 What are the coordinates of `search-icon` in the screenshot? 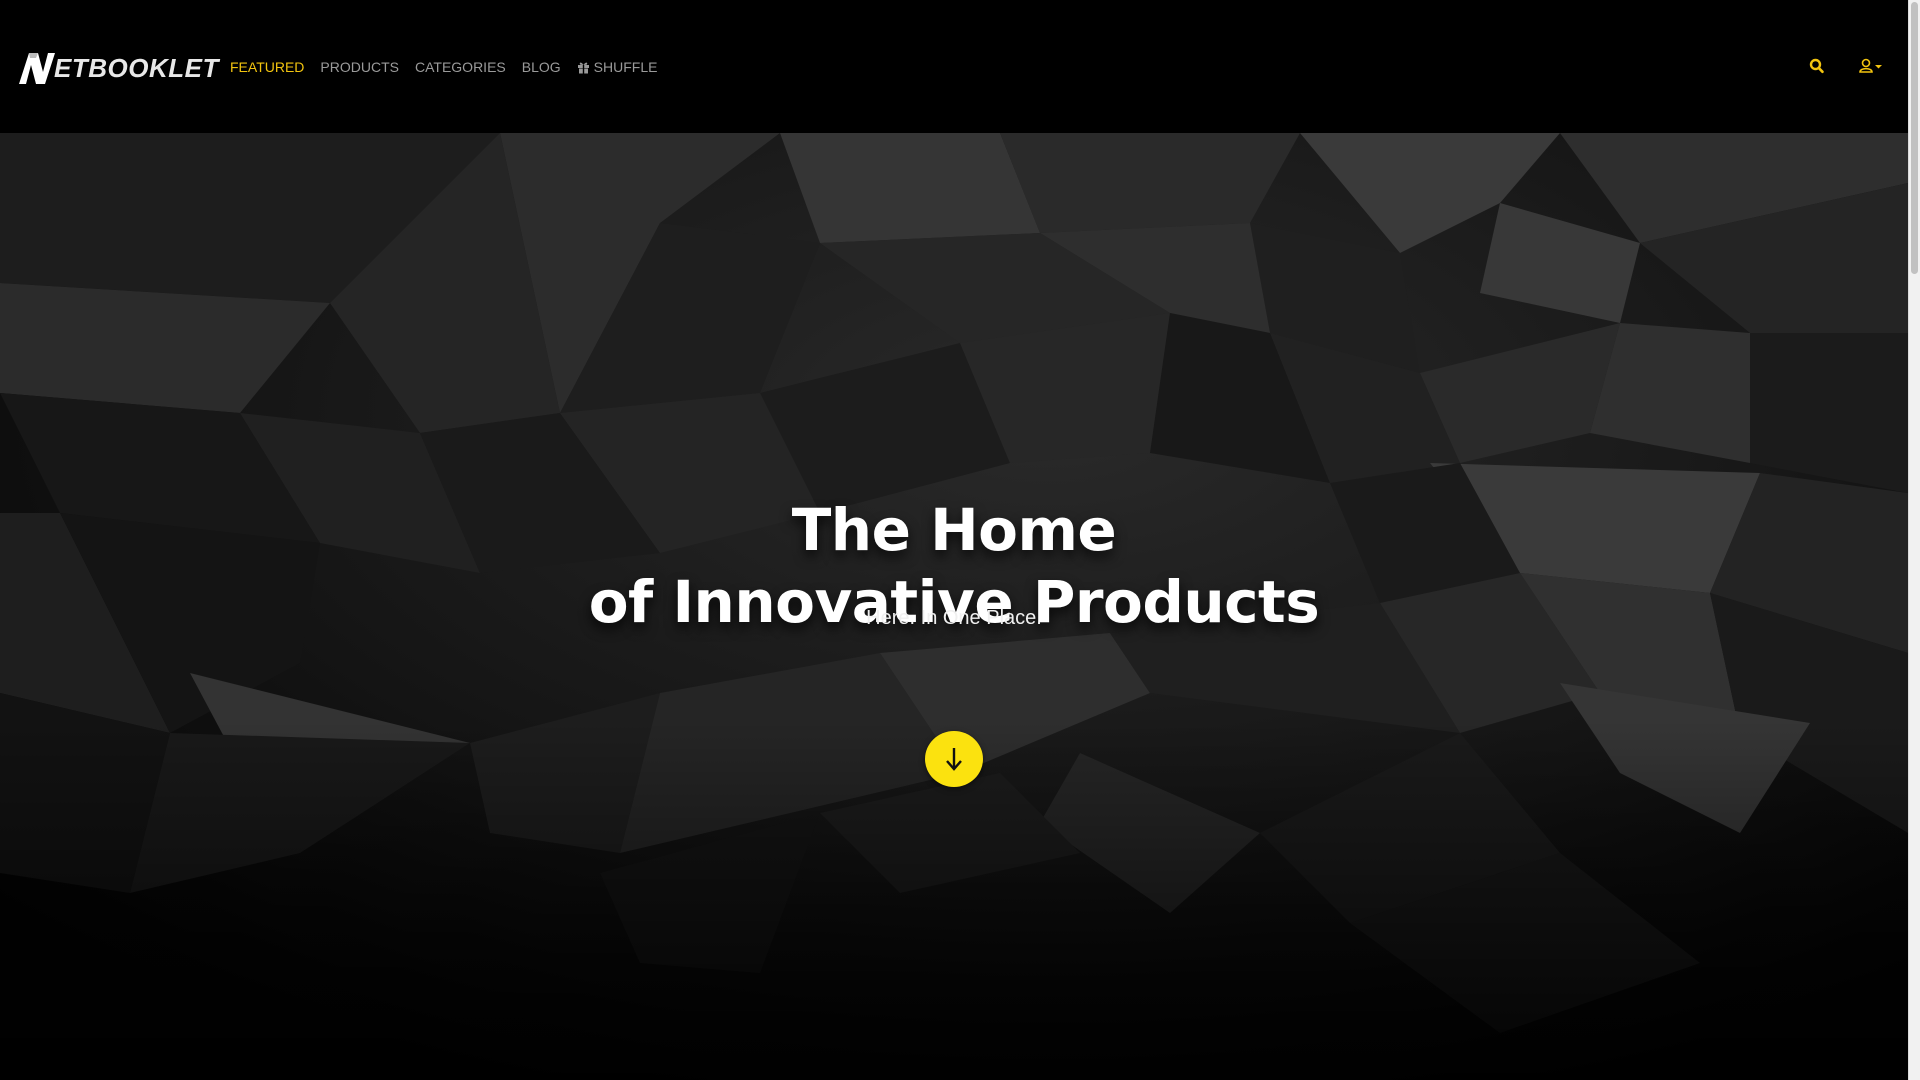 It's located at (1816, 66).